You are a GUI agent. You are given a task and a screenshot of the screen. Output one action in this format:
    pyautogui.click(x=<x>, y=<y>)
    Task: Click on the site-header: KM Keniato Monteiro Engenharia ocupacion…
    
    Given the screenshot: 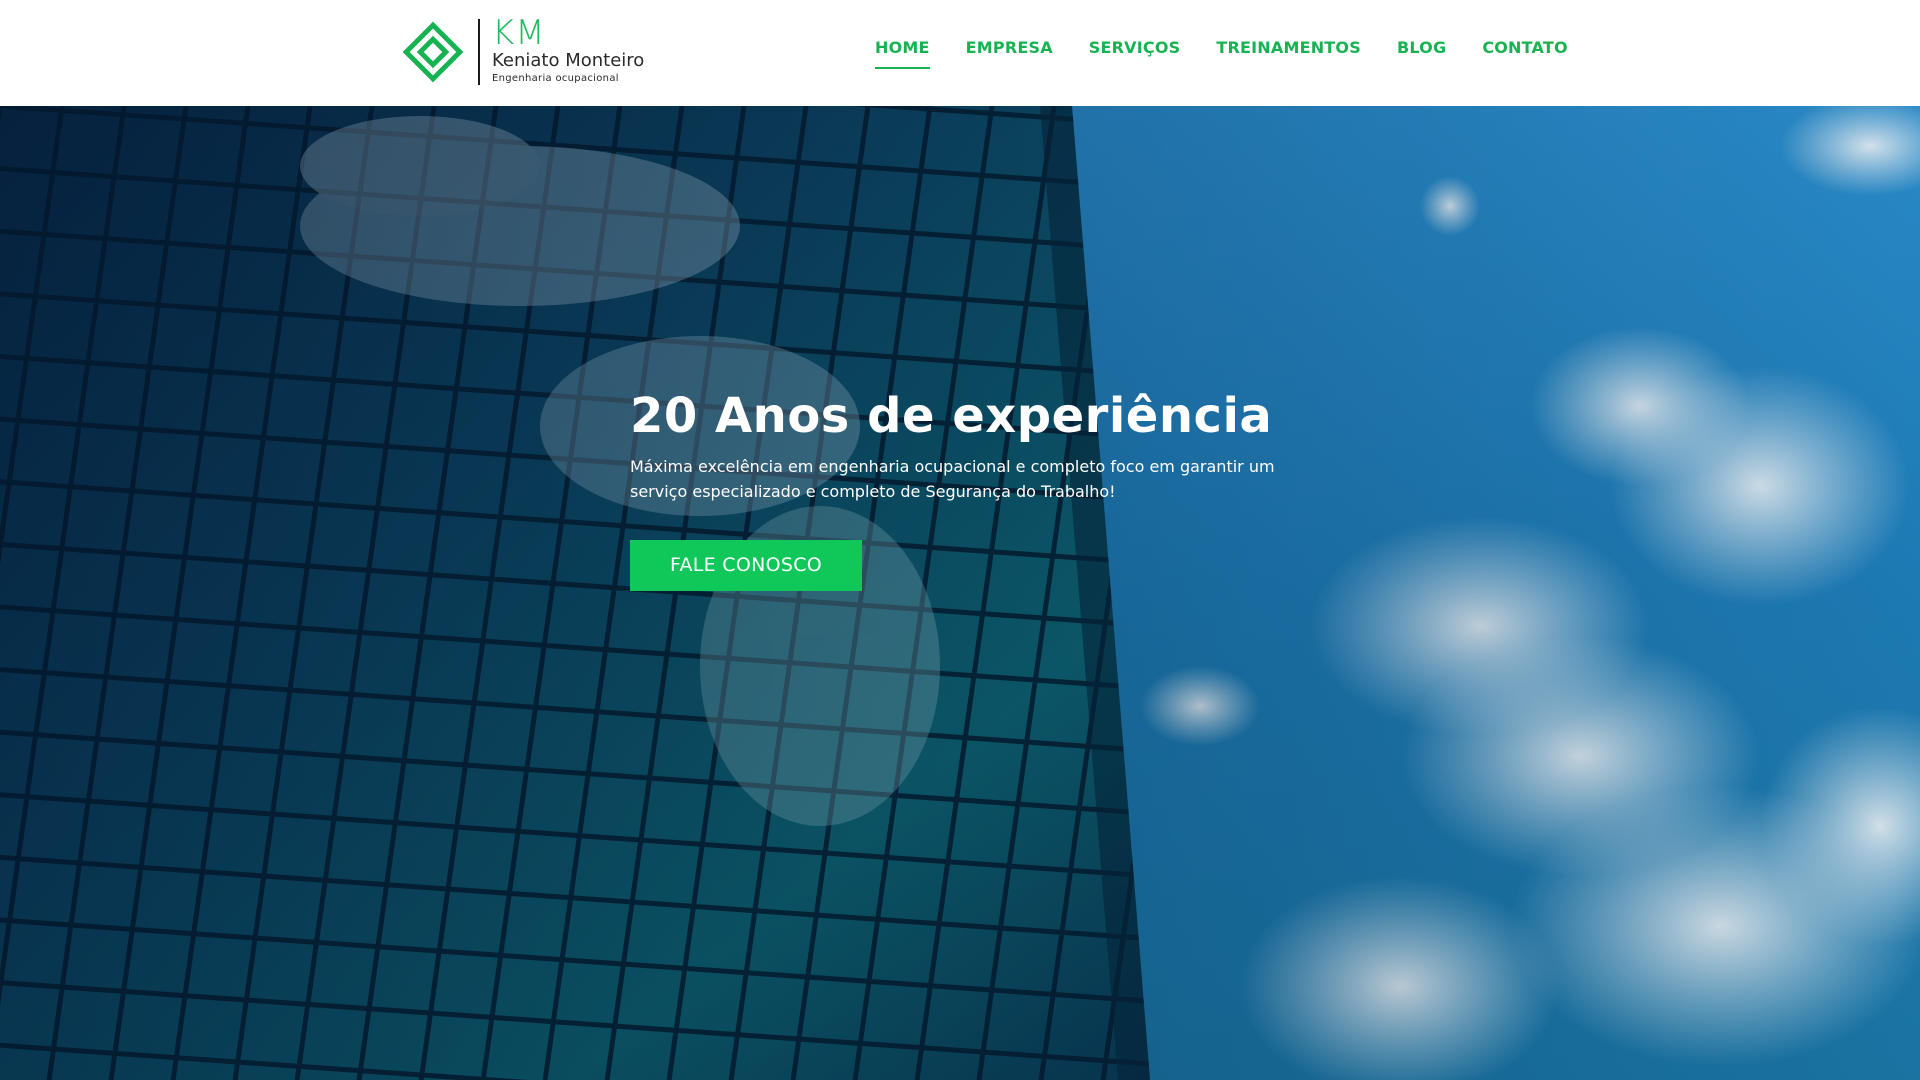 What is the action you would take?
    pyautogui.click(x=960, y=53)
    